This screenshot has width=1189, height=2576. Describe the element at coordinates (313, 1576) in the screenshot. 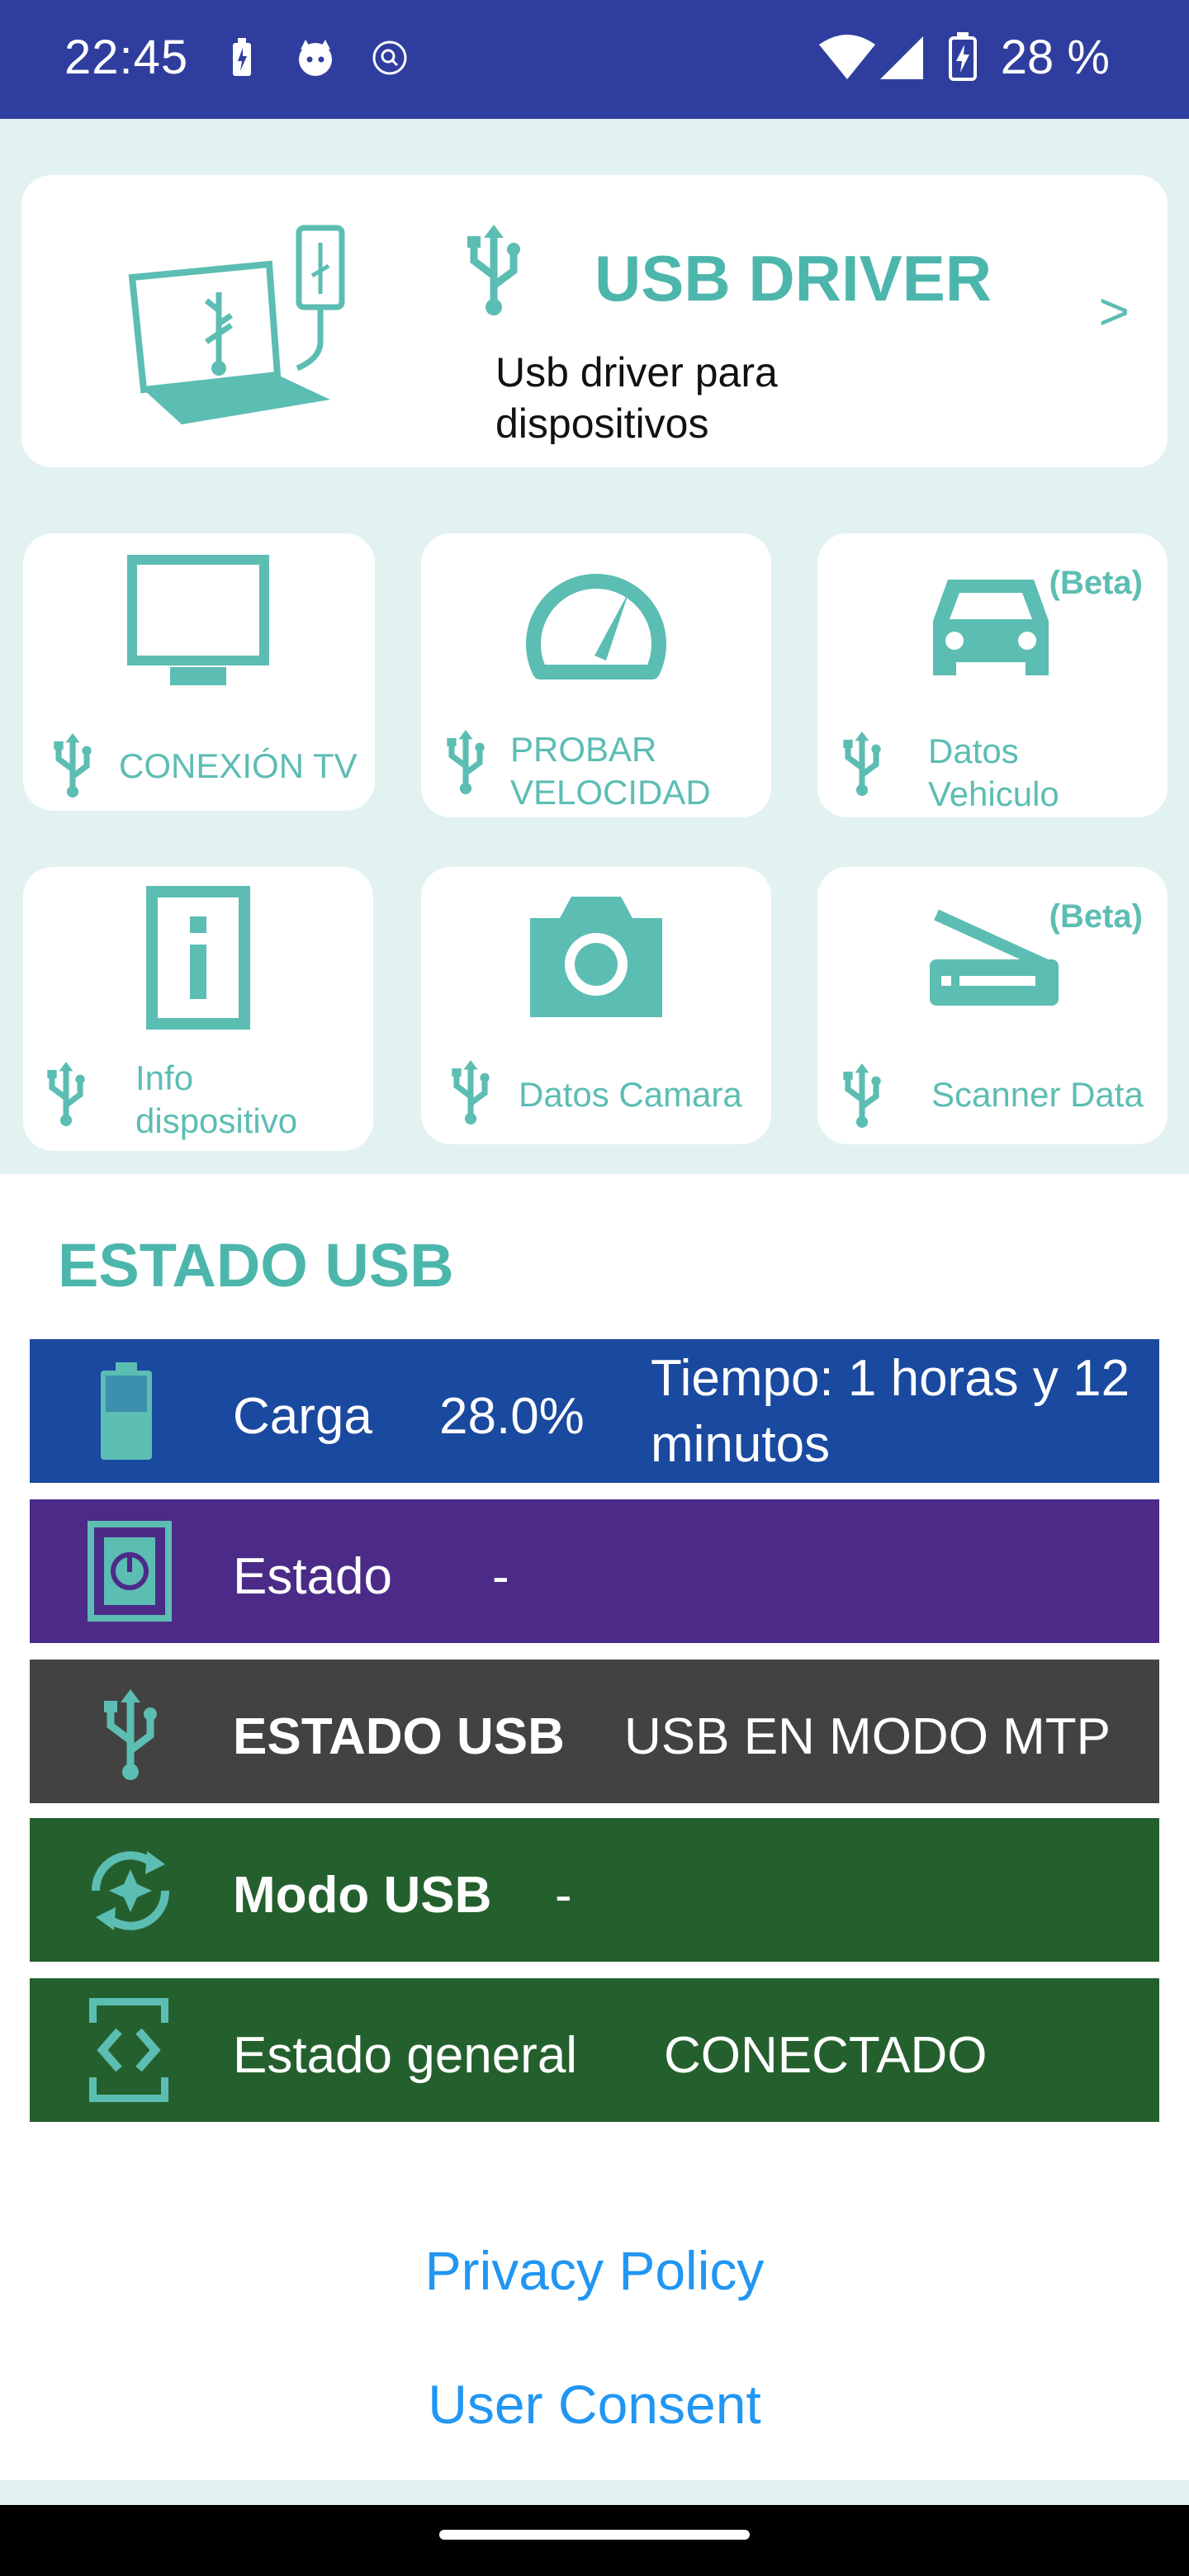

I see `row-label: Estado` at that location.